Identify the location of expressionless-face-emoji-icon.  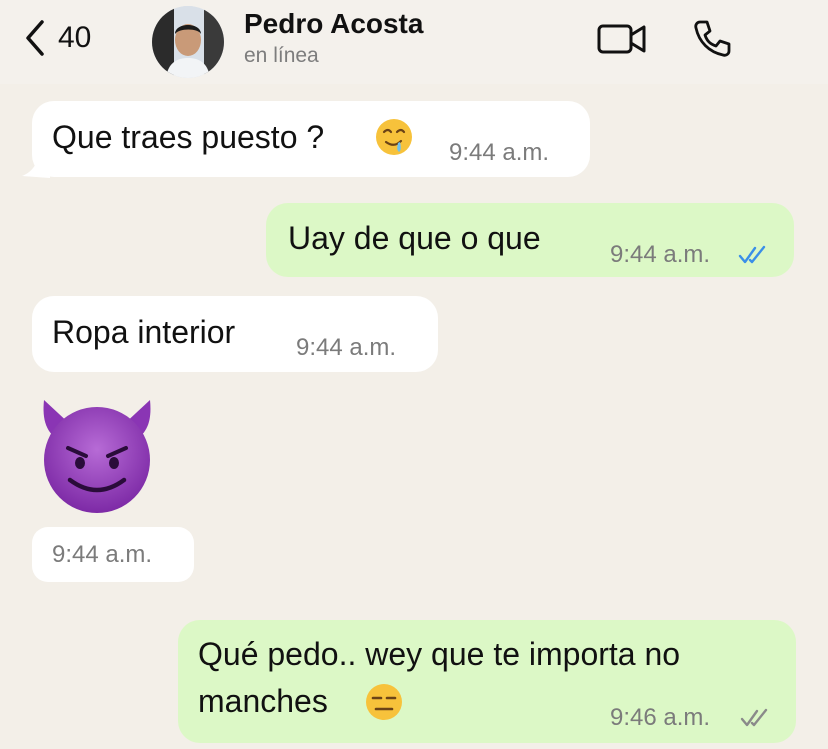
(384, 702).